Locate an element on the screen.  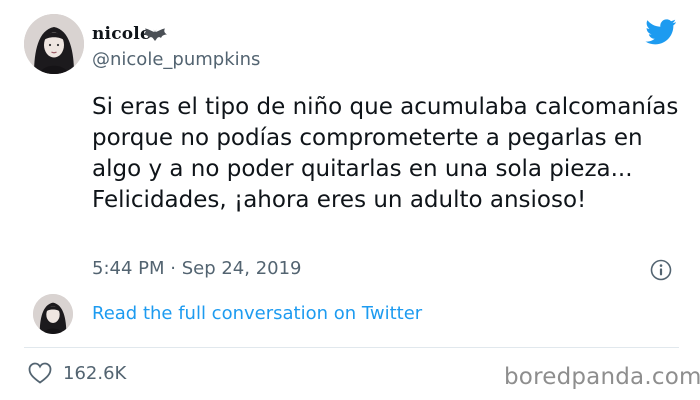
bat-icon is located at coordinates (155, 34).